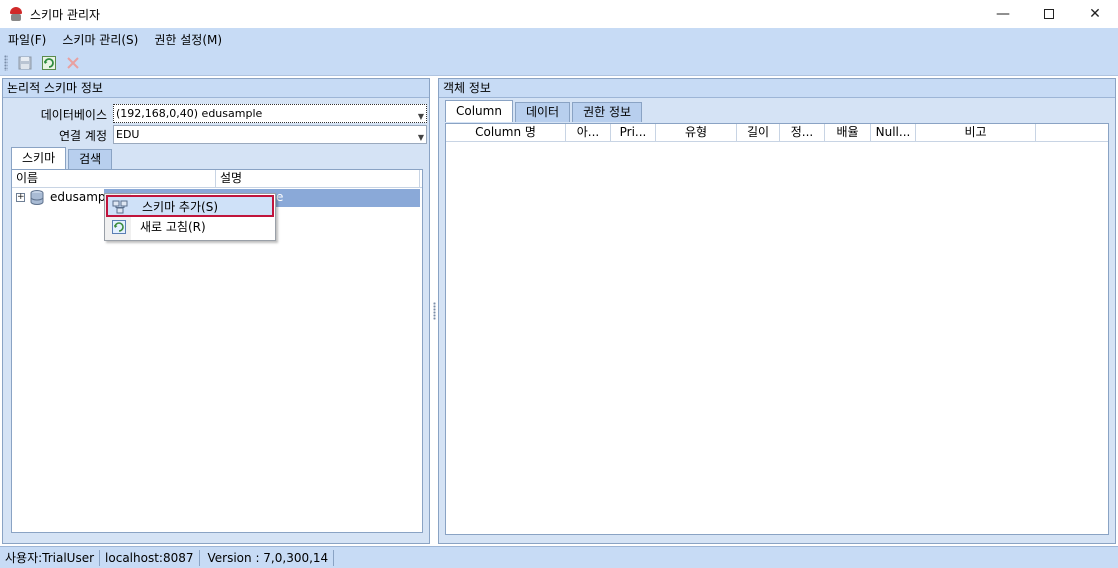  I want to click on tab-schema: 스키마, so click(39, 158).